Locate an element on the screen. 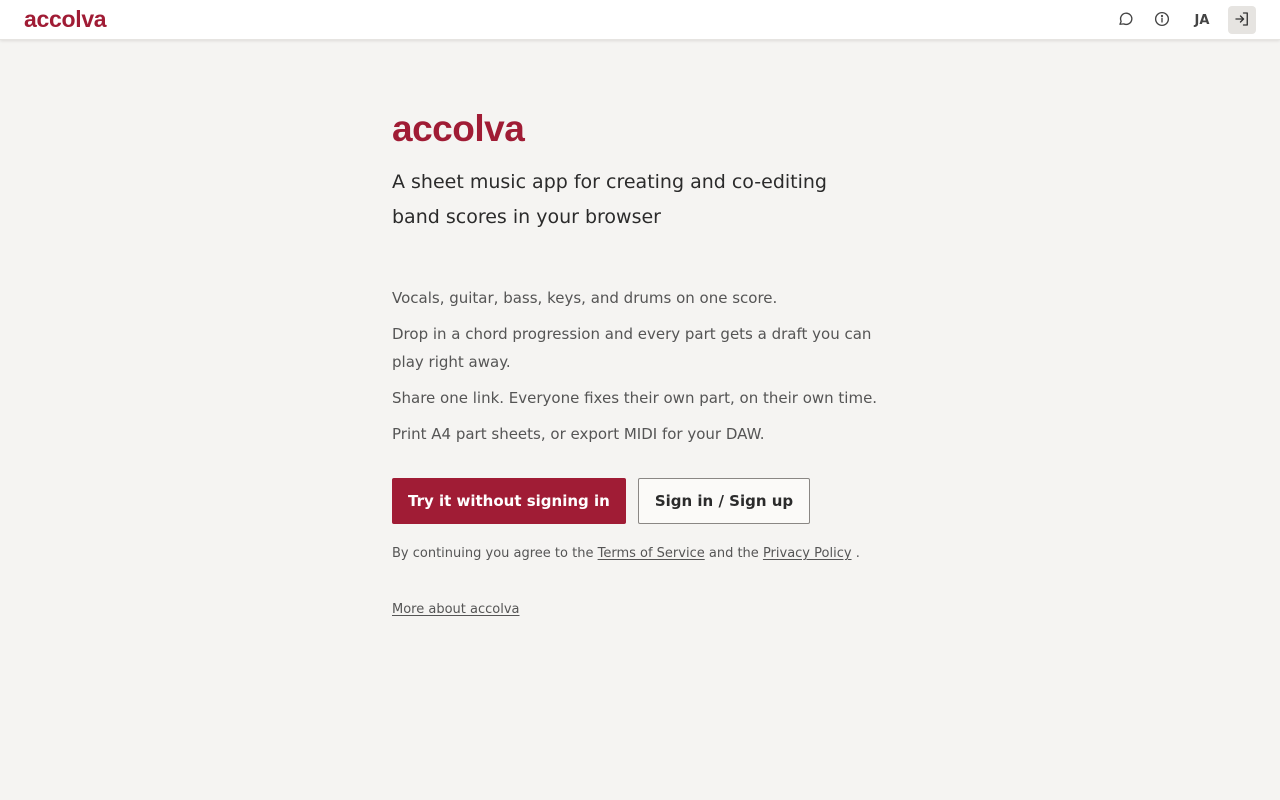 This screenshot has width=1280, height=800. terms-of-service-link: Terms of Service is located at coordinates (651, 553).